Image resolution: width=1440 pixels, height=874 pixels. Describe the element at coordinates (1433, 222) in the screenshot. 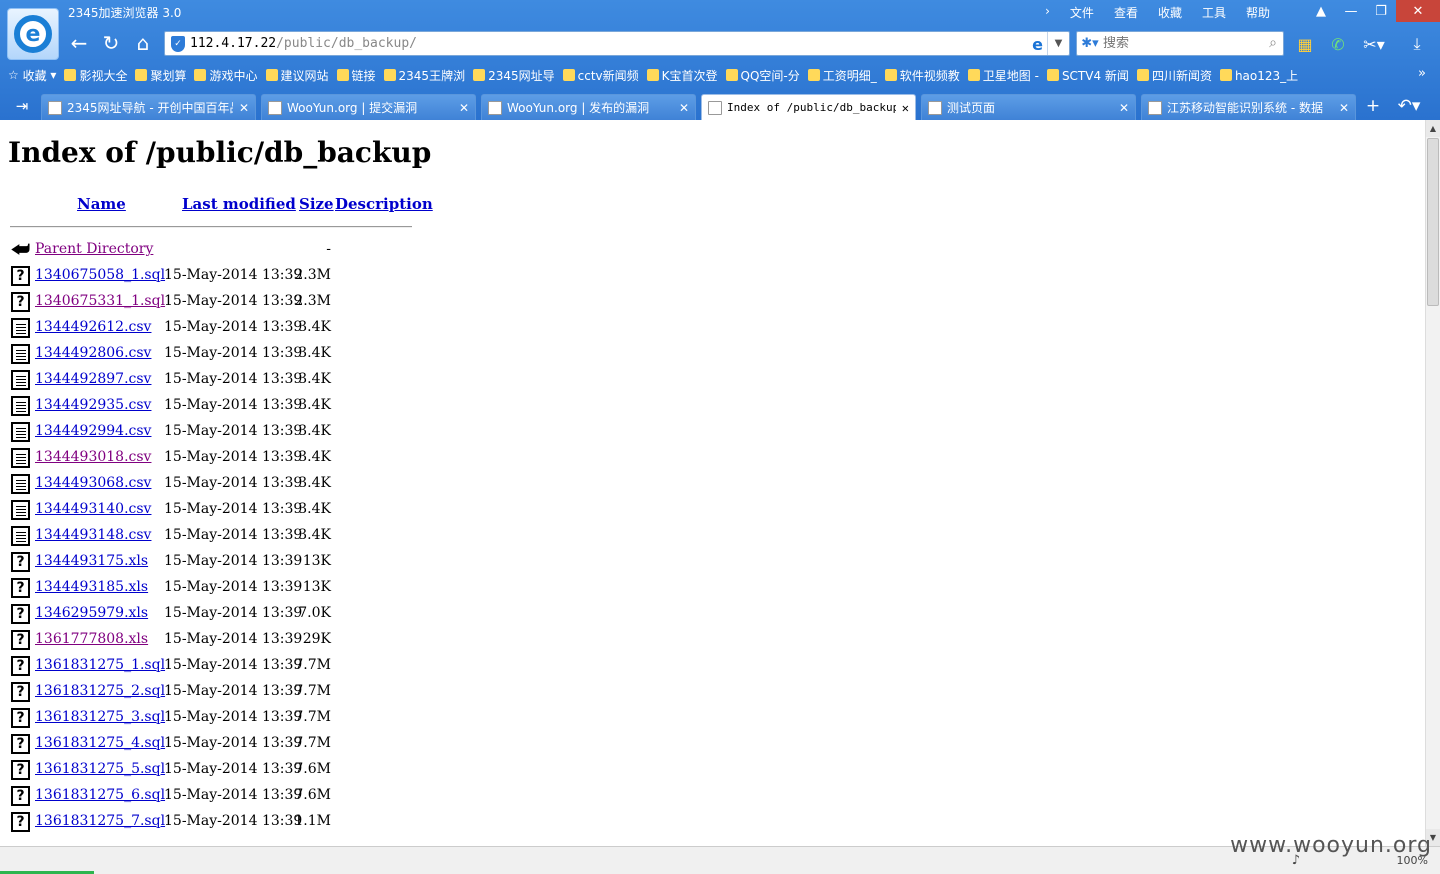

I see `scroll-thumb` at that location.